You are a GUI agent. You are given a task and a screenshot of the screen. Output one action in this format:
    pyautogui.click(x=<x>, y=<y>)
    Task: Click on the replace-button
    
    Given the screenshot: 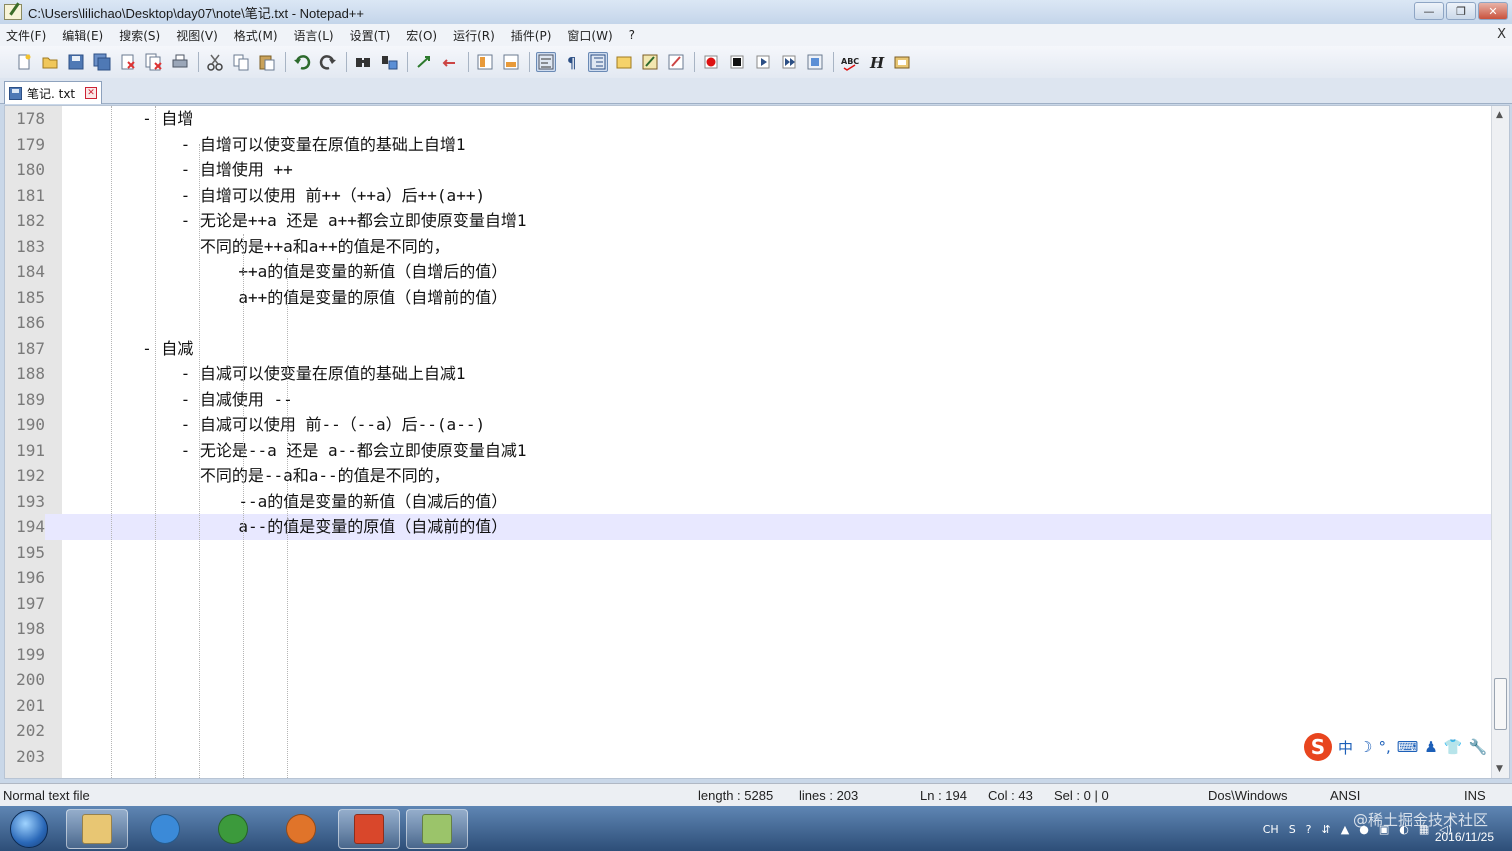 What is the action you would take?
    pyautogui.click(x=389, y=62)
    